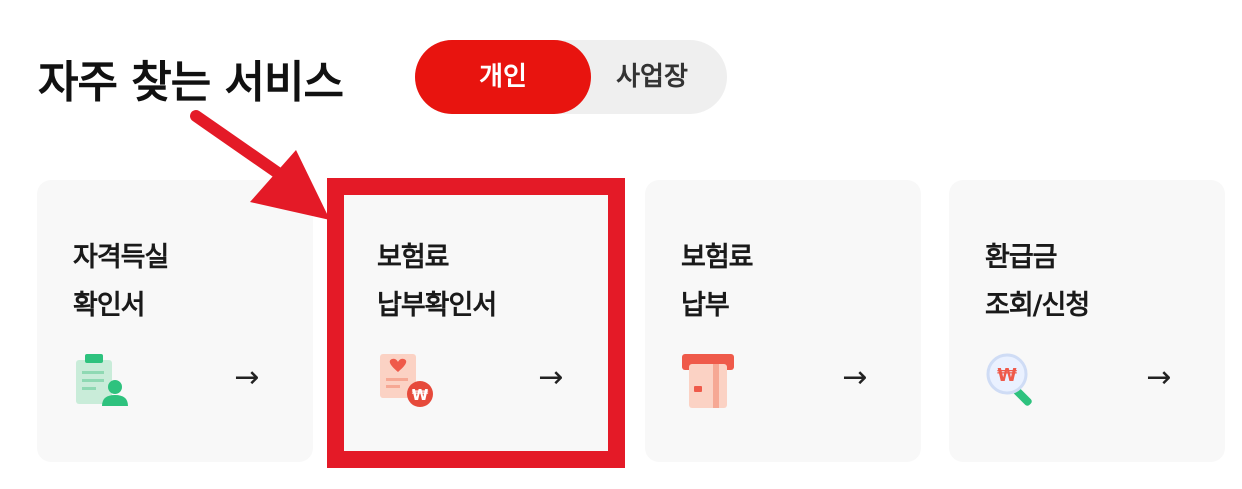  I want to click on card-title: 보험료 납부확인서, so click(487, 282).